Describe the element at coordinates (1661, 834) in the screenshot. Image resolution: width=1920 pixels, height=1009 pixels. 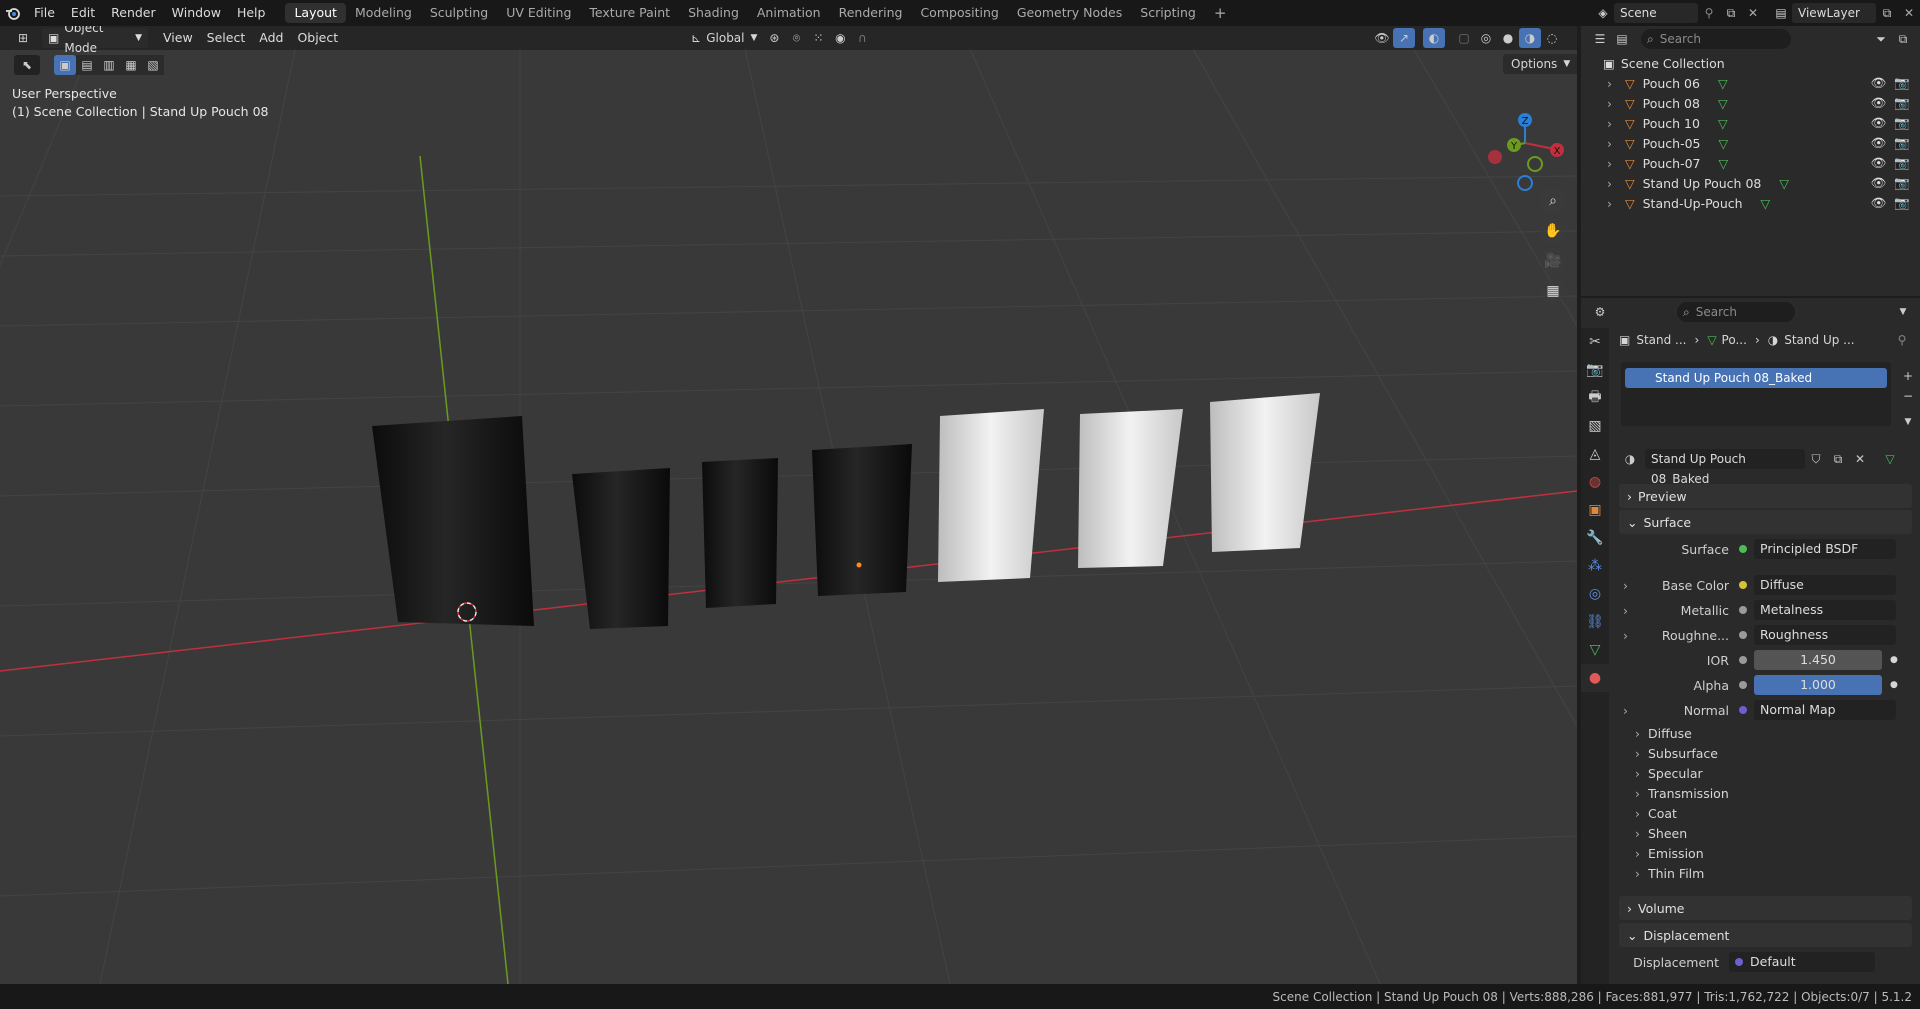
I see `subpanel-header: › Sheen` at that location.